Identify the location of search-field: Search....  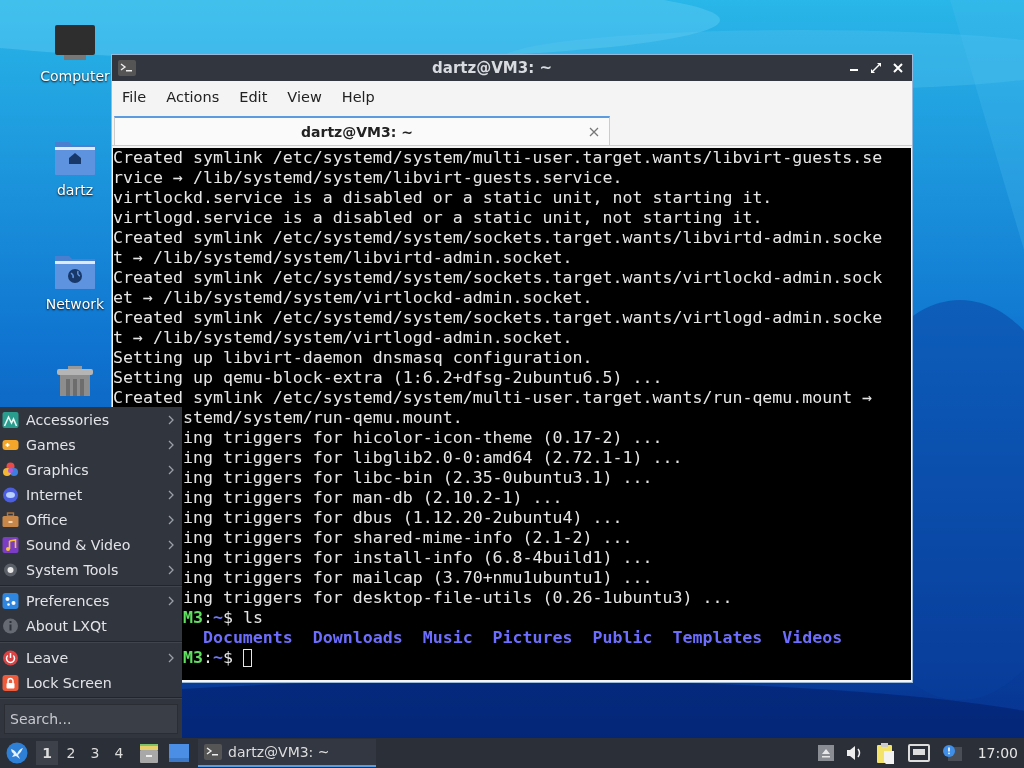
(91, 719).